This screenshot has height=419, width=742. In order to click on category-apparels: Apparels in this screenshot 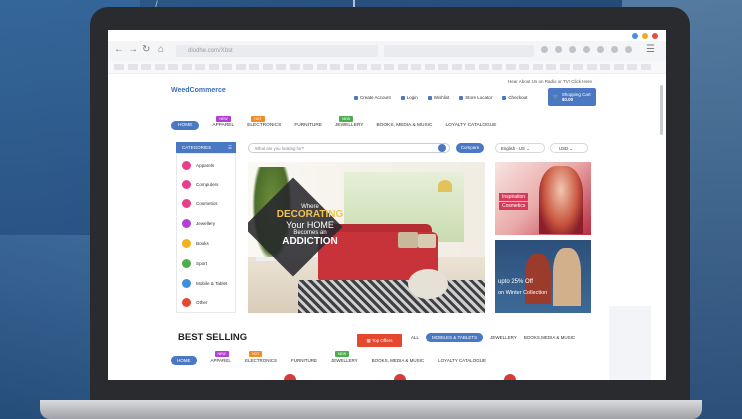, I will do `click(198, 165)`.